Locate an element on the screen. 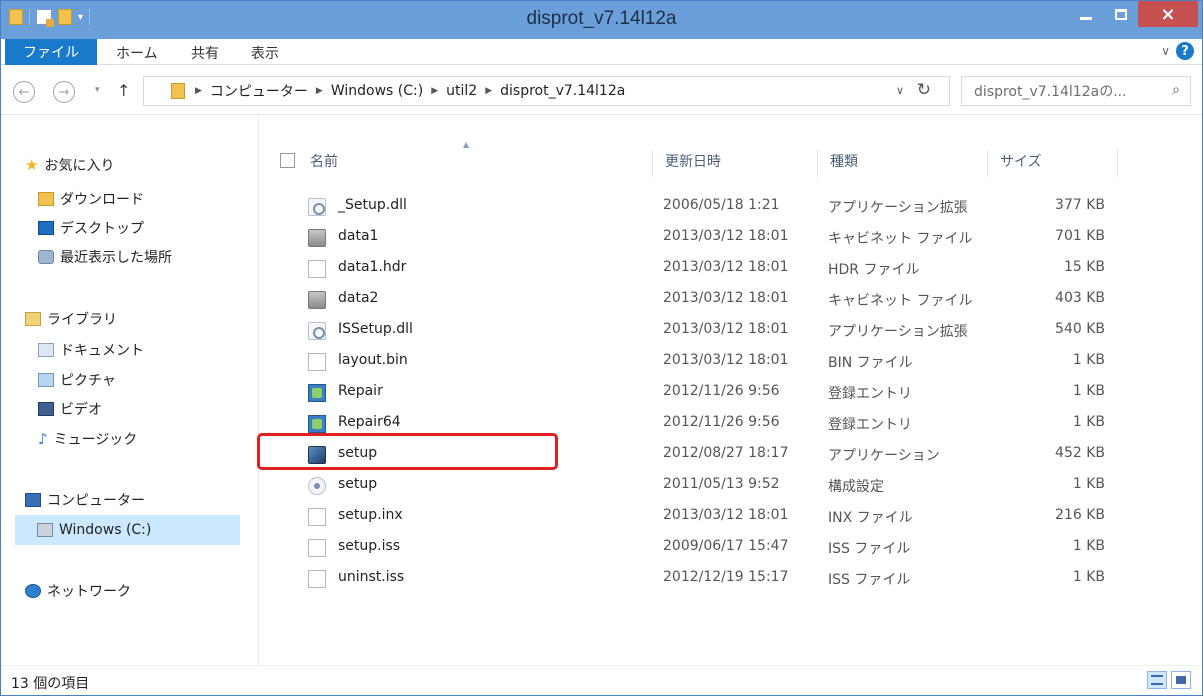 Image resolution: width=1203 pixels, height=696 pixels. file-row: setup 2011/05/13 9:52 構成設定 1 KB is located at coordinates (731, 485).